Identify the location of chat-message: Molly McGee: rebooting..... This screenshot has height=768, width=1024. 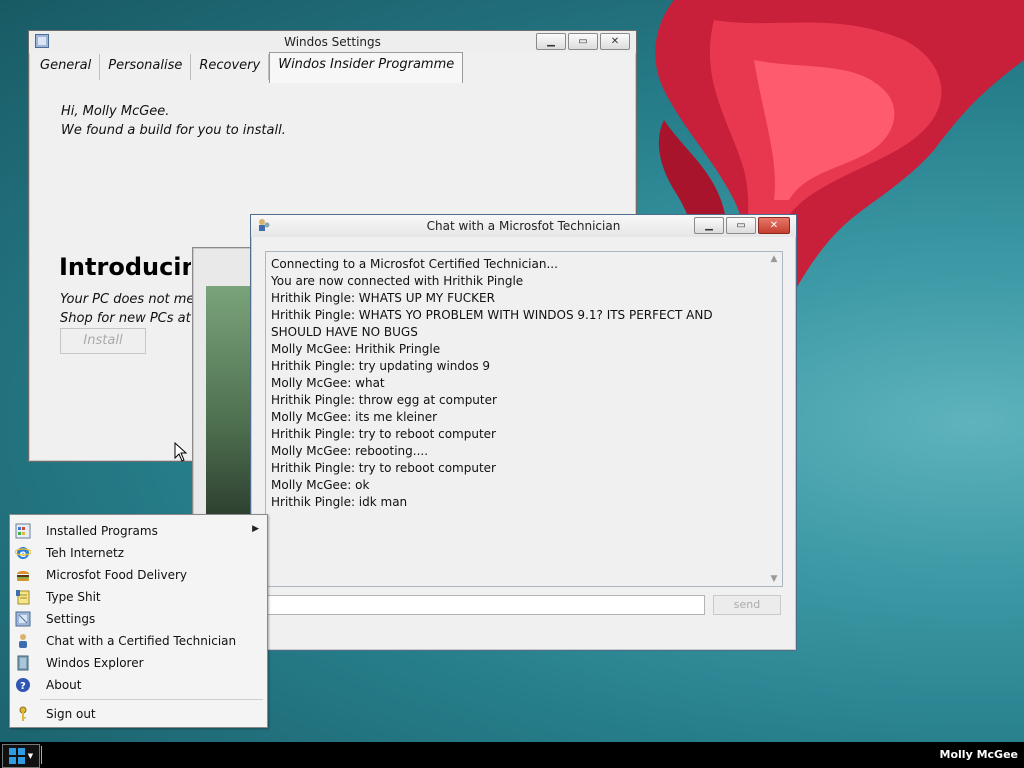
(350, 451).